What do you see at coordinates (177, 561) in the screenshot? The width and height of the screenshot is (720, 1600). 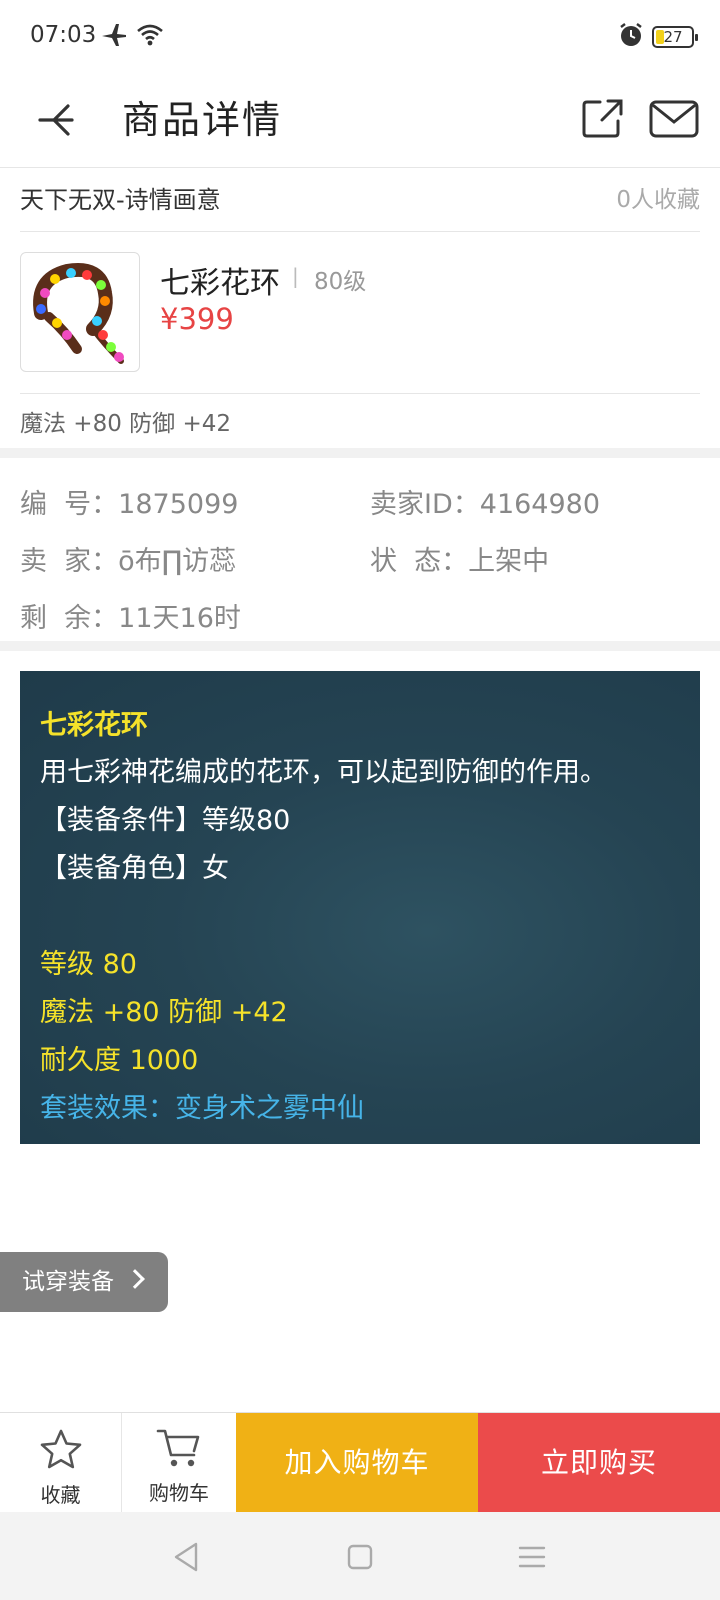 I see `seller-value: ō布∏访蕊` at bounding box center [177, 561].